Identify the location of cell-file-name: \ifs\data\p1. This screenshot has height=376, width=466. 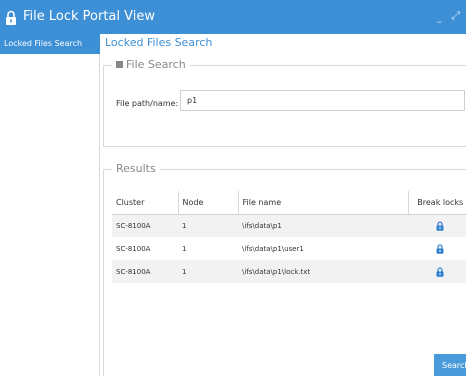
(323, 225).